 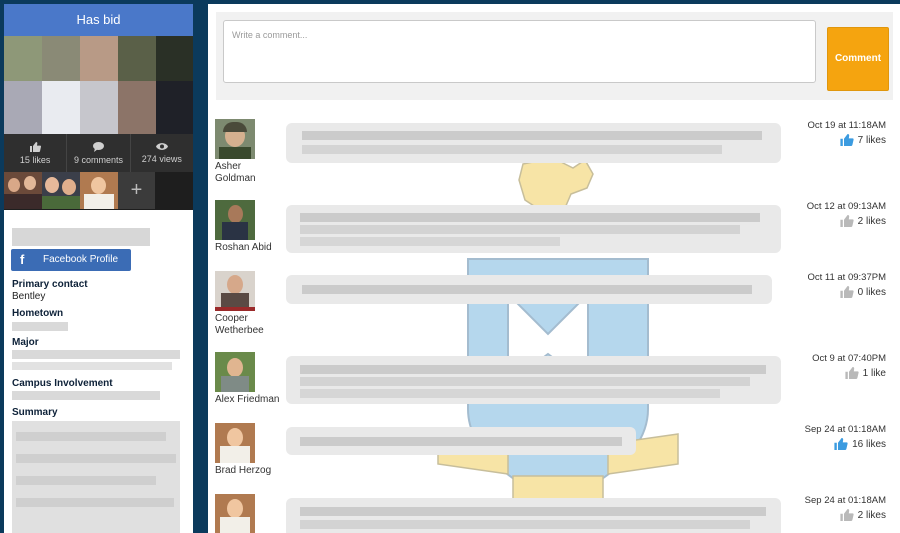 What do you see at coordinates (62, 383) in the screenshot?
I see `campus-involvement-label: Campus Involvement` at bounding box center [62, 383].